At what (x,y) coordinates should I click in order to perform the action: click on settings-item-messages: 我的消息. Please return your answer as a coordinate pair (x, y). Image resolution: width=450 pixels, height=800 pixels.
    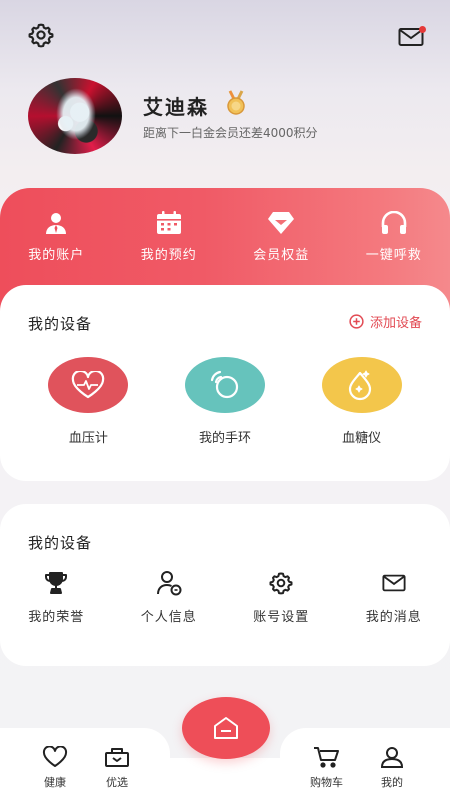
    Looking at the image, I should click on (394, 597).